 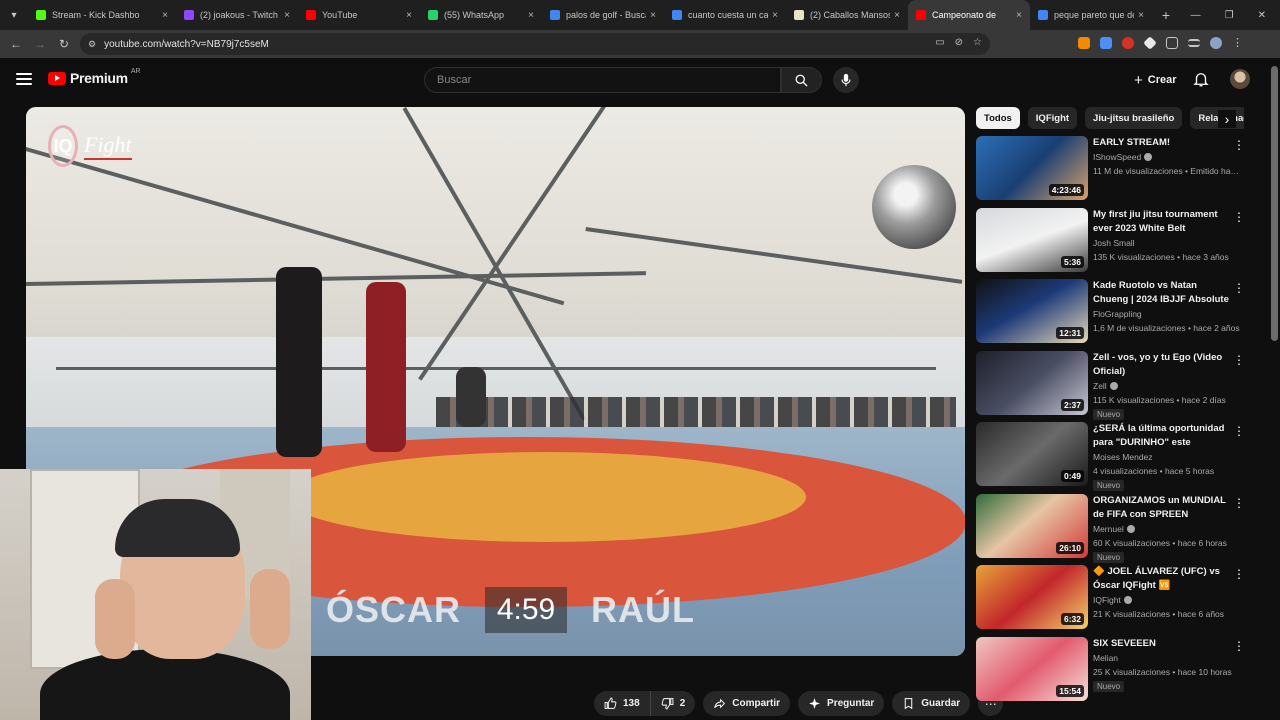 What do you see at coordinates (673, 703) in the screenshot?
I see `dislike-button: 2` at bounding box center [673, 703].